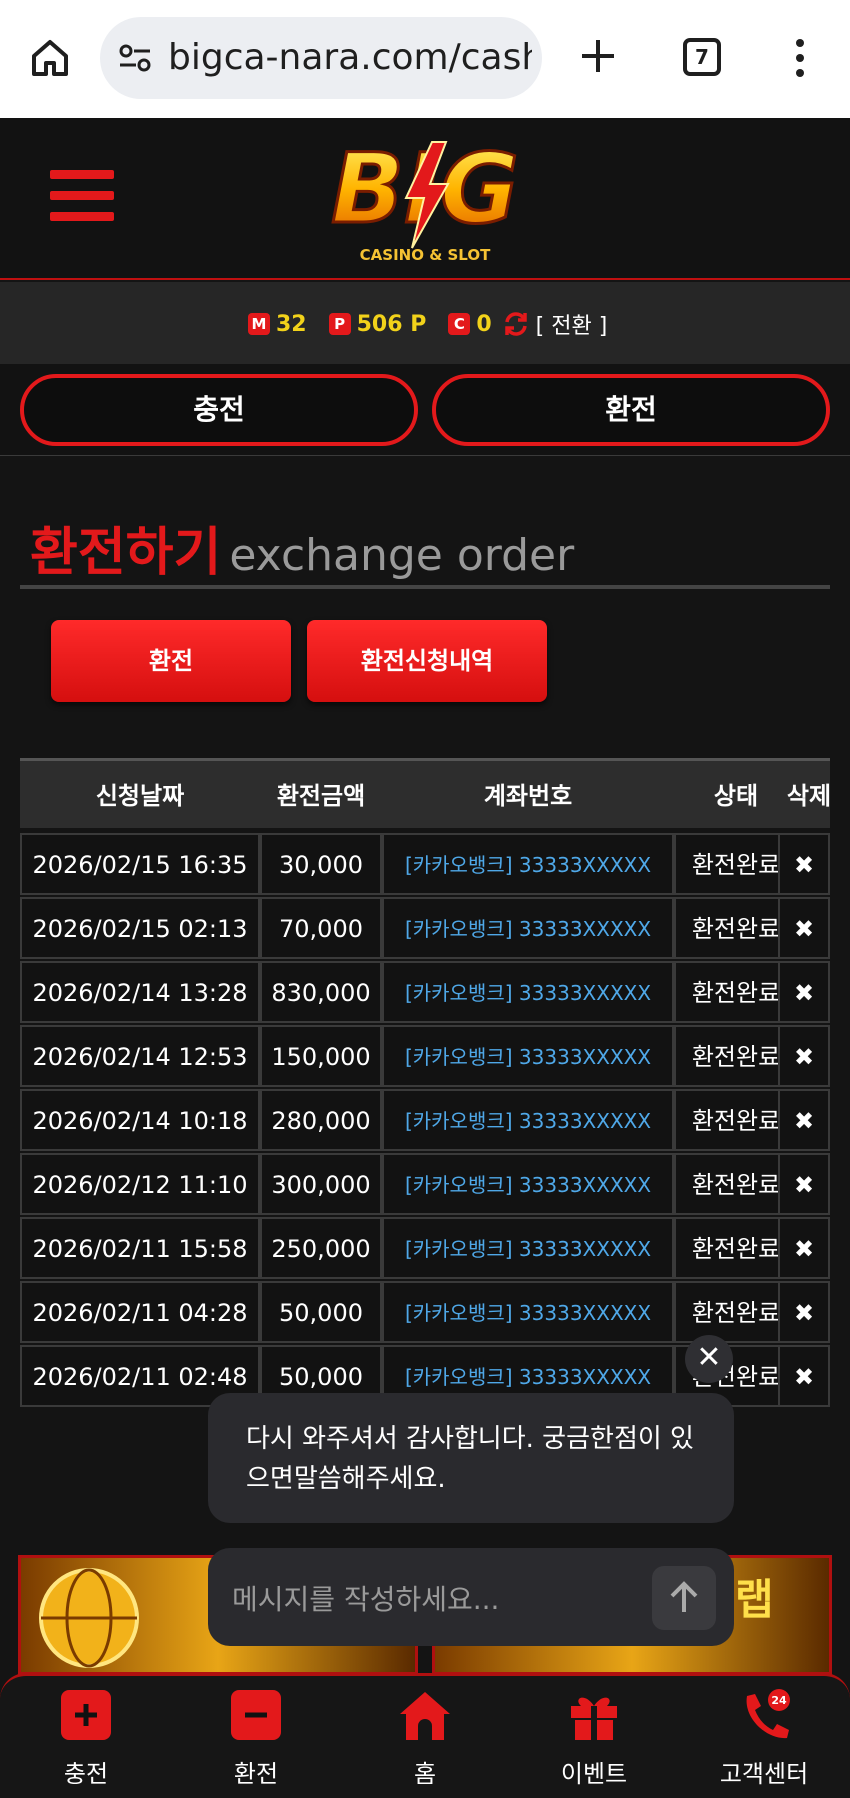 The height and width of the screenshot is (1798, 850). I want to click on nav-exchange: 환전, so click(256, 1738).